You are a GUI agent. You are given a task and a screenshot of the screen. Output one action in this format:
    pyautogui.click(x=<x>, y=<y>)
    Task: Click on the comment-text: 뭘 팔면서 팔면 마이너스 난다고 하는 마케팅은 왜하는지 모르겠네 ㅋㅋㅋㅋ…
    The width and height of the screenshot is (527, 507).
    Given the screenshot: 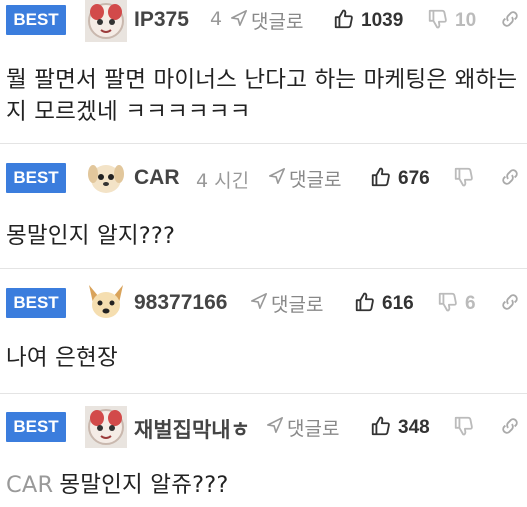 What is the action you would take?
    pyautogui.click(x=262, y=96)
    